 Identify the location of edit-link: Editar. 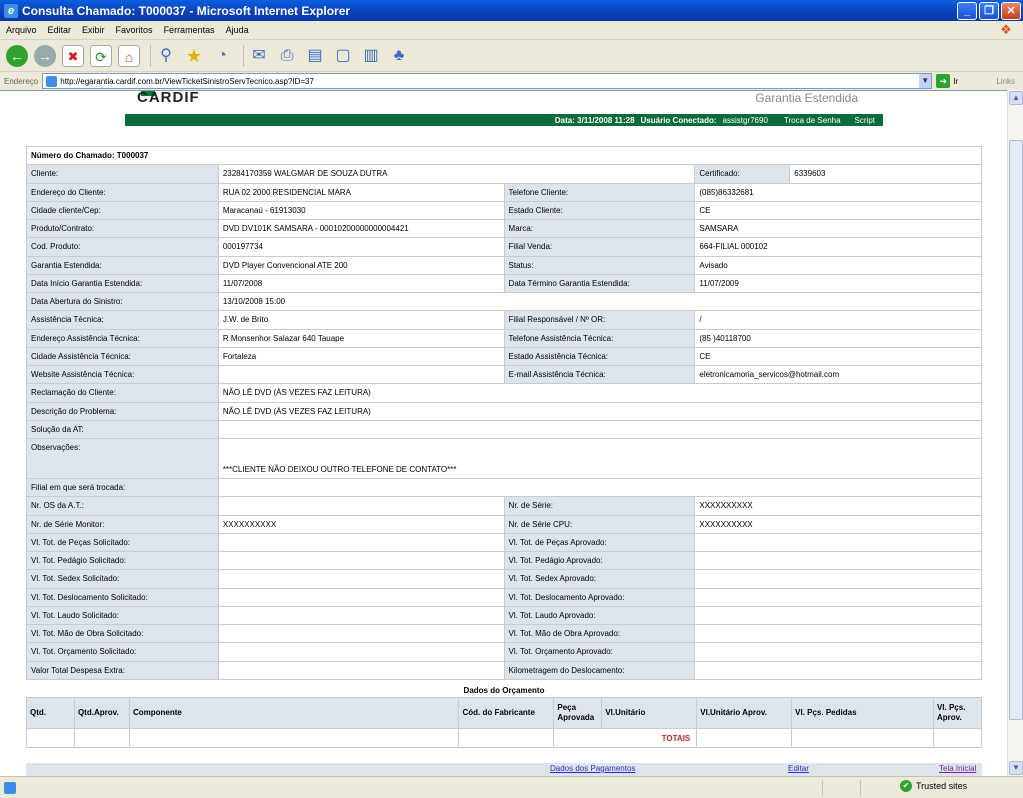
(798, 768).